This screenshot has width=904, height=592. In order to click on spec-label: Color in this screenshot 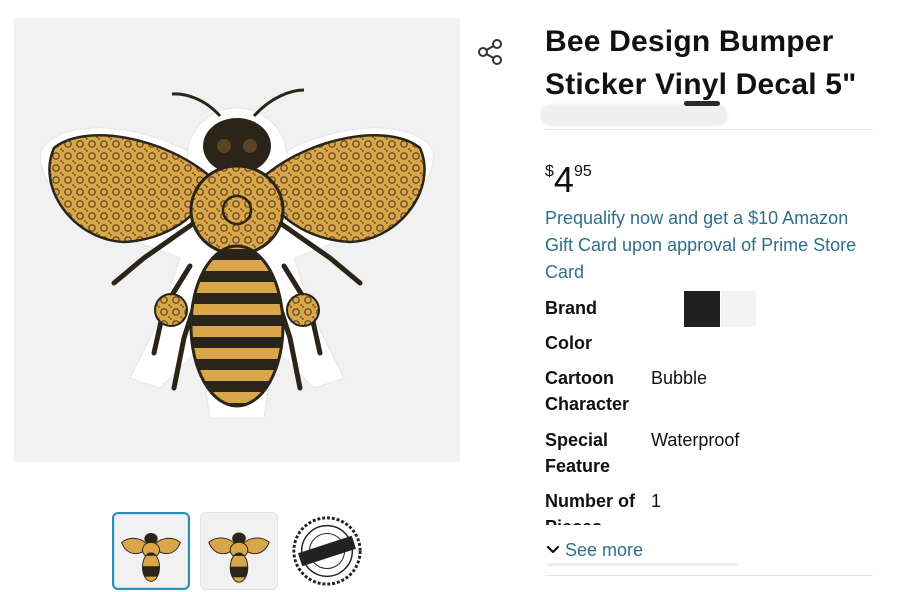, I will do `click(568, 343)`.